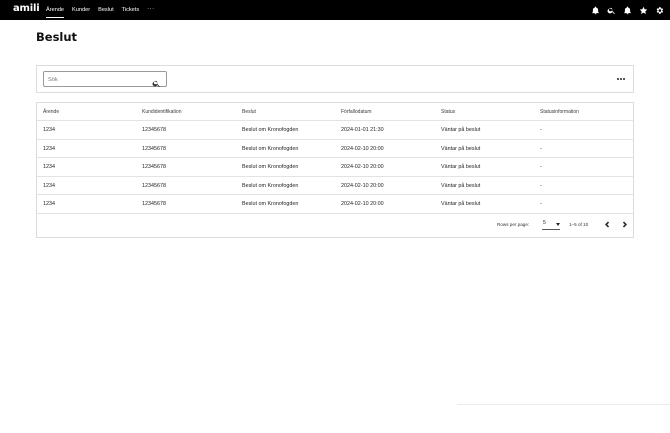 The height and width of the screenshot is (433, 670). I want to click on chevron-left-icon, so click(606, 224).